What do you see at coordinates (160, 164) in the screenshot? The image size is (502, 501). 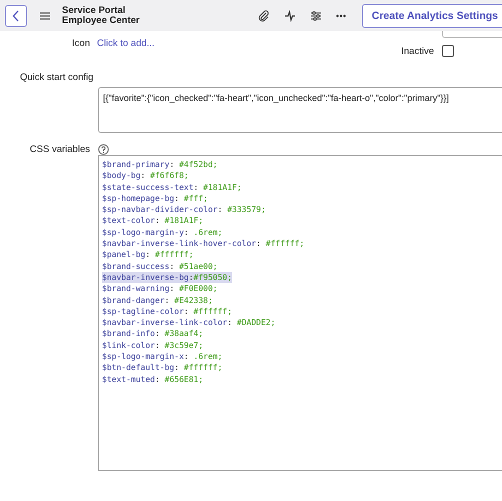 I see `code-line: $brand-primary: #4f52bd;` at bounding box center [160, 164].